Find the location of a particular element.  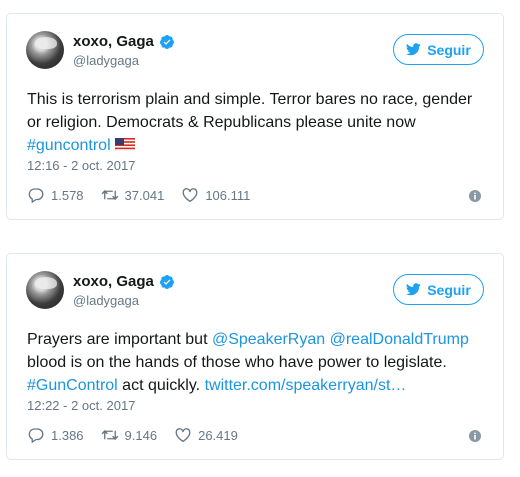

us-flag-emoji is located at coordinates (124, 144).